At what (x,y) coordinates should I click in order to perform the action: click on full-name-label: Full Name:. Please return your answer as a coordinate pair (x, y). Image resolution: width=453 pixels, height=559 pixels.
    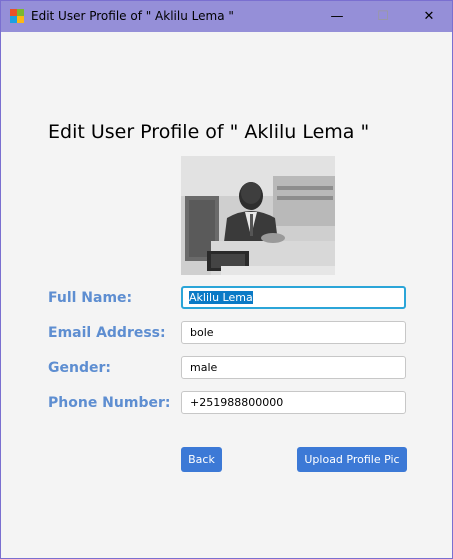
    Looking at the image, I should click on (90, 298).